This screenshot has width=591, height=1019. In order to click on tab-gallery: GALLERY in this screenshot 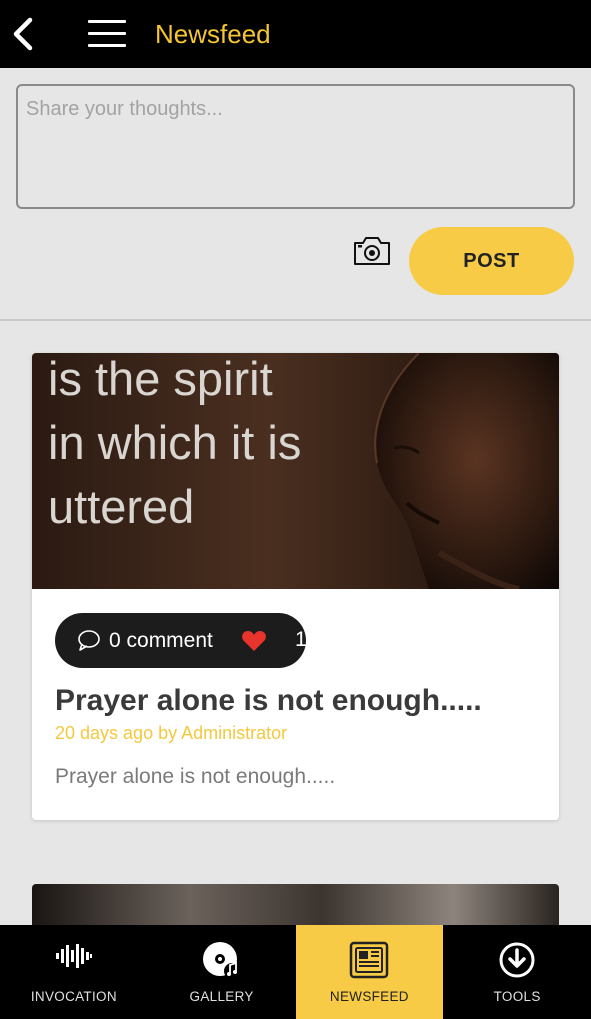, I will do `click(222, 972)`.